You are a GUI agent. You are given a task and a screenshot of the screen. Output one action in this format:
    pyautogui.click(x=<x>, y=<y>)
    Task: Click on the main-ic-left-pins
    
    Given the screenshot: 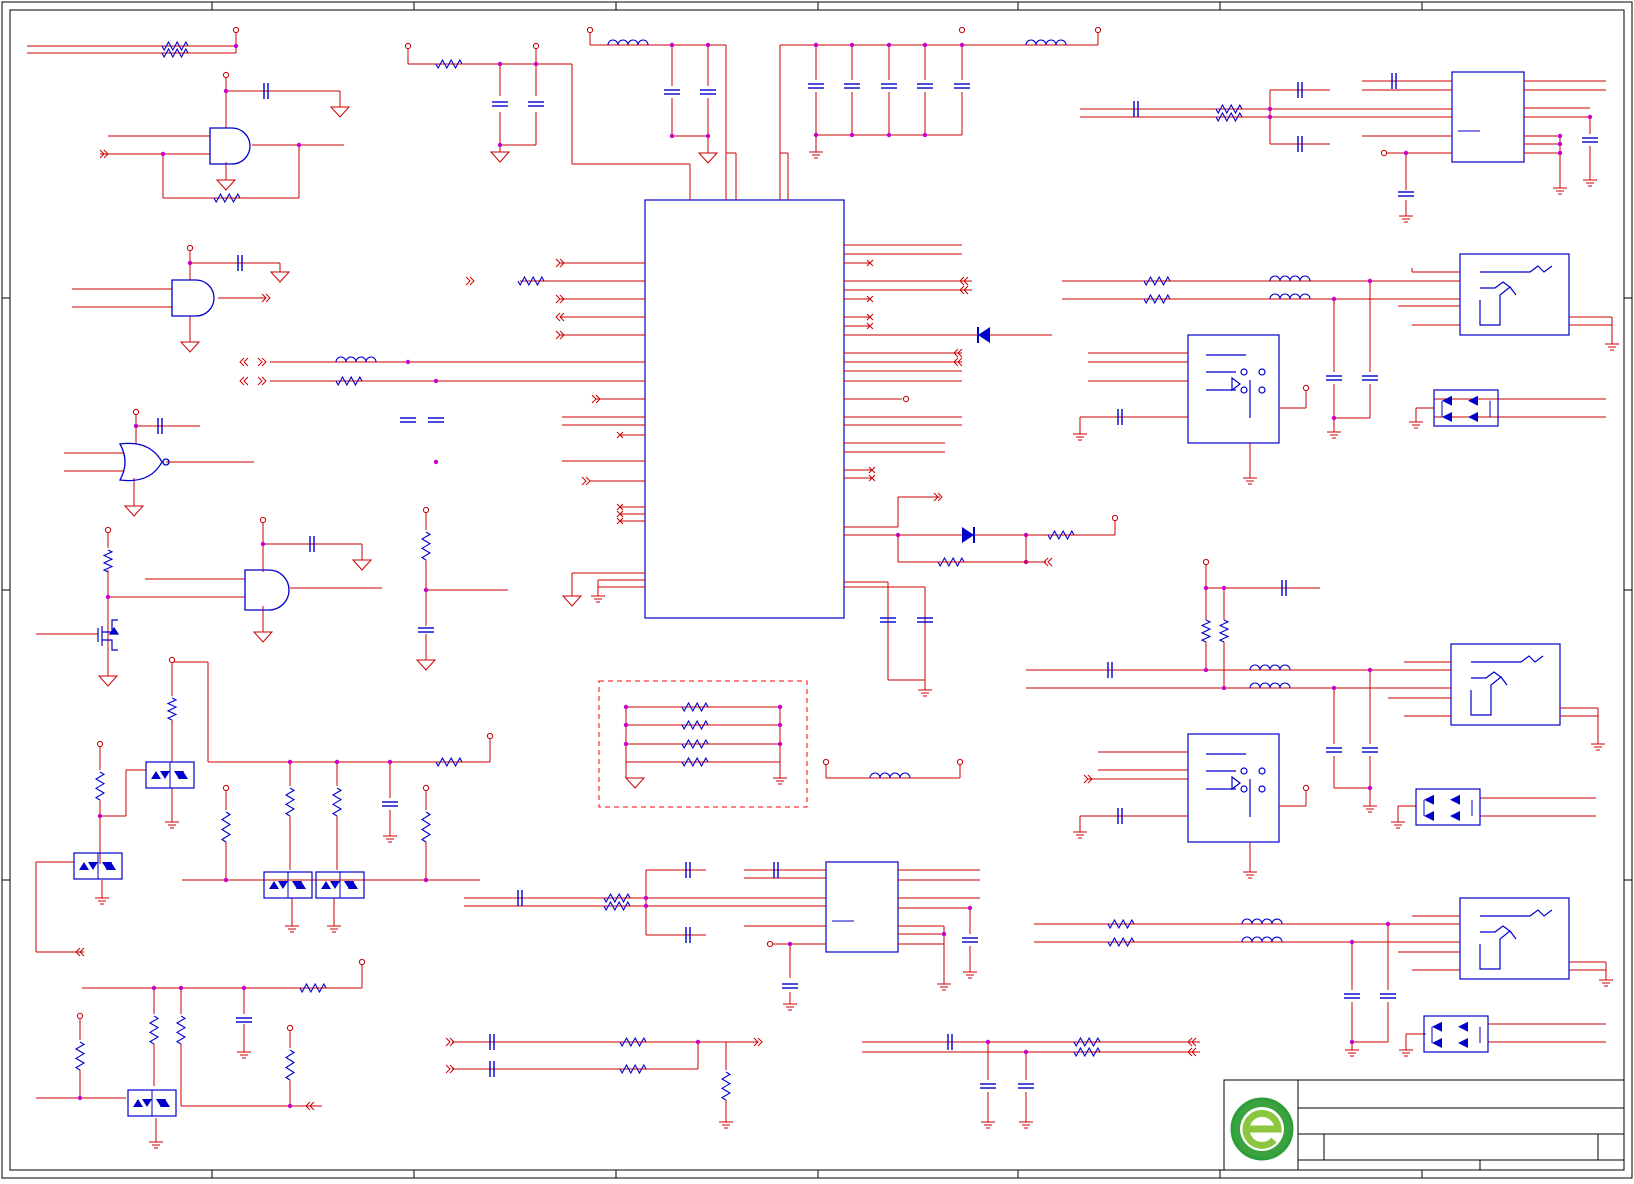 What is the action you would take?
    pyautogui.click(x=457, y=429)
    